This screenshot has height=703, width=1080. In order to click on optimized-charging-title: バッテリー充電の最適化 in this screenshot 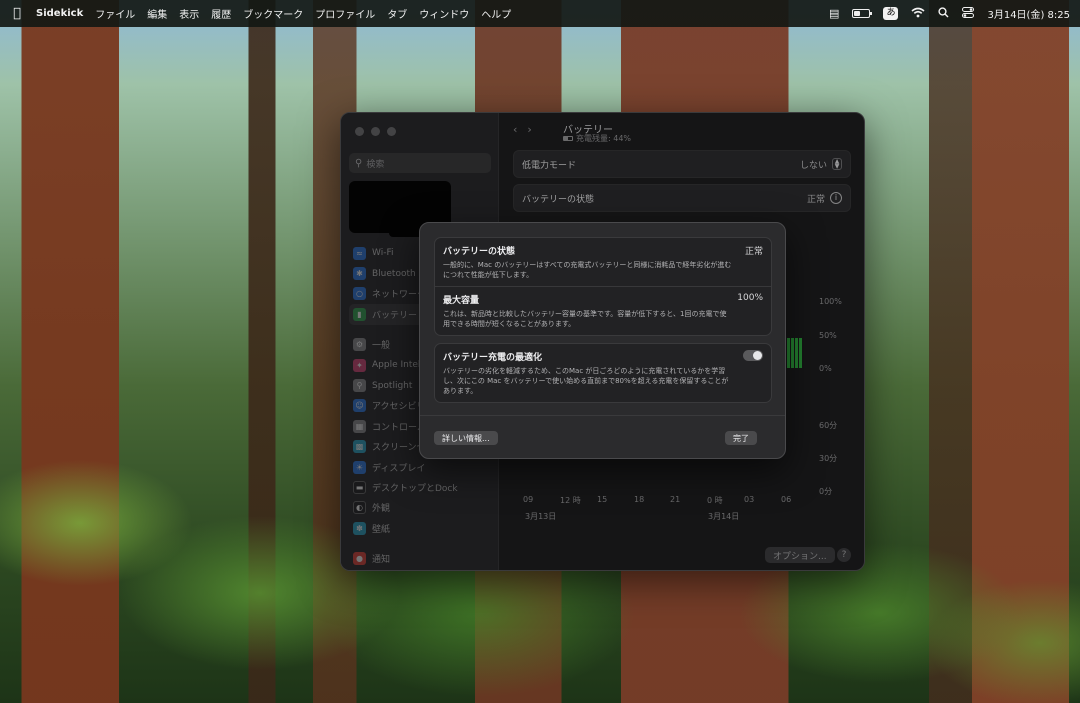, I will do `click(493, 358)`.